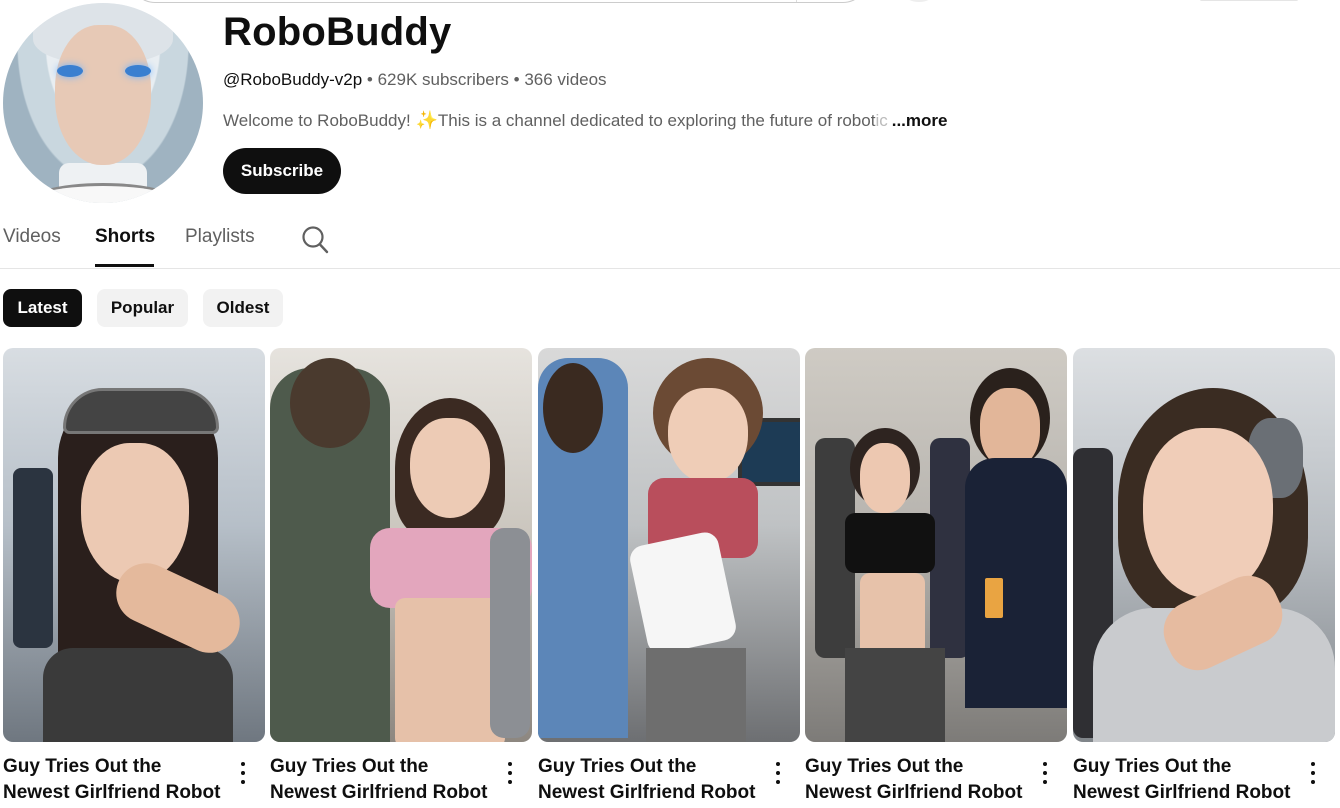 Image resolution: width=1340 pixels, height=808 pixels. Describe the element at coordinates (319, 120) in the screenshot. I see `description-text-start: Welcome to RoboBuddy!` at that location.